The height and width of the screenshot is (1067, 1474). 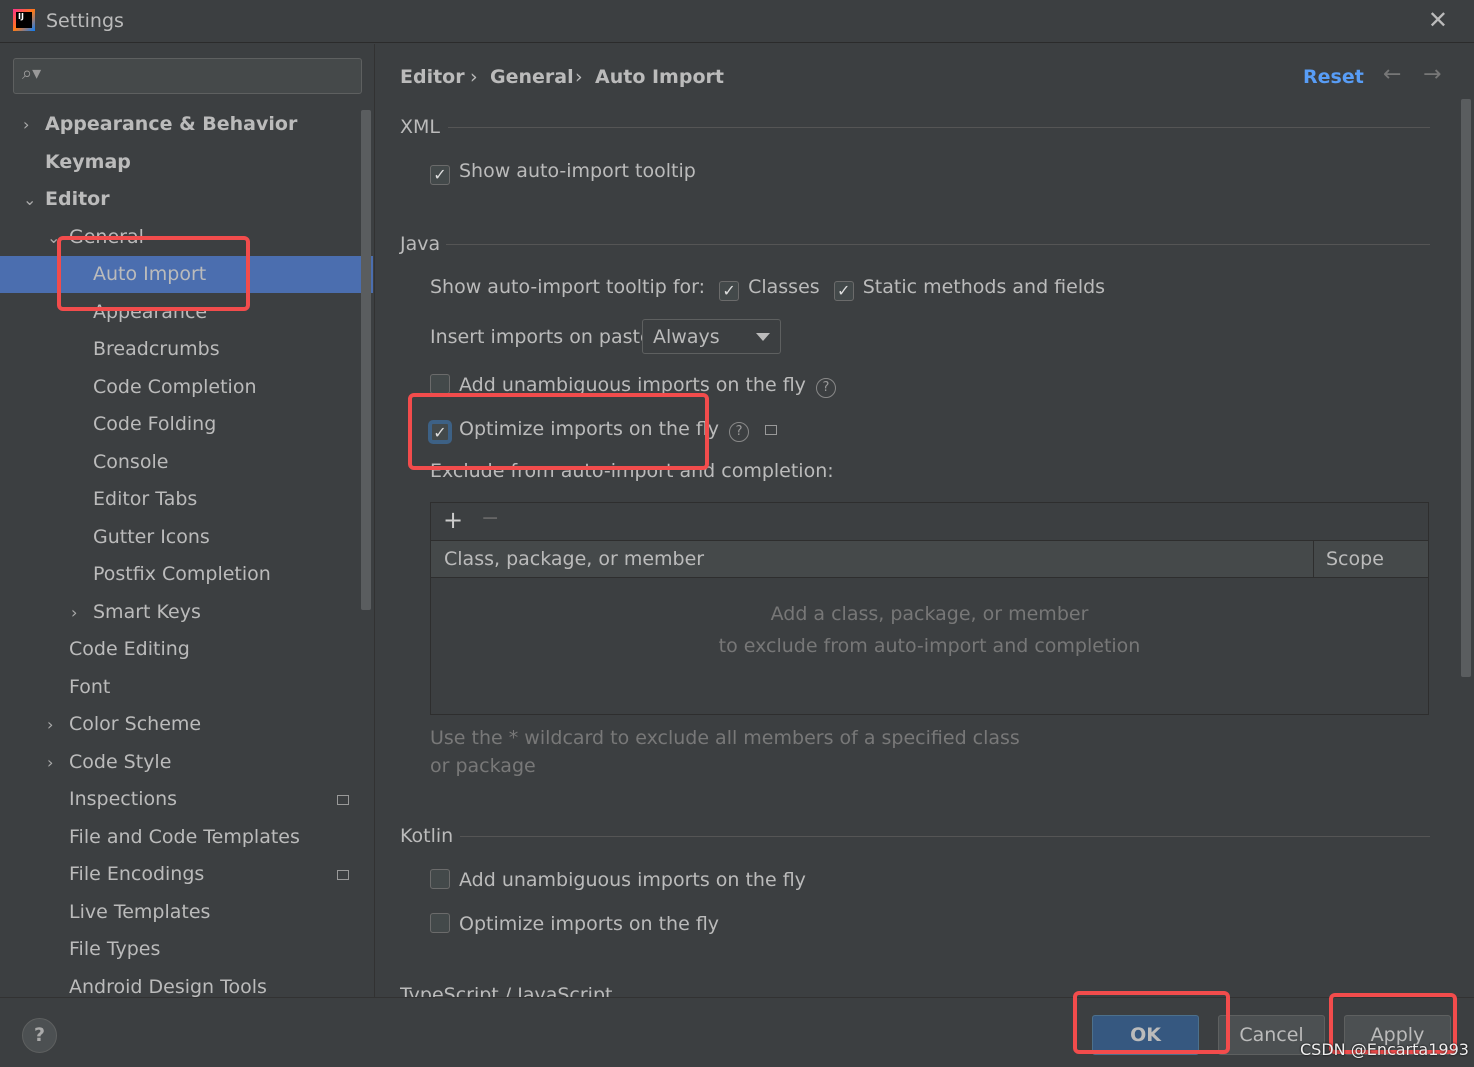 I want to click on tree-item-appearance-behavior: › Appearance & Behavior, so click(x=186, y=124).